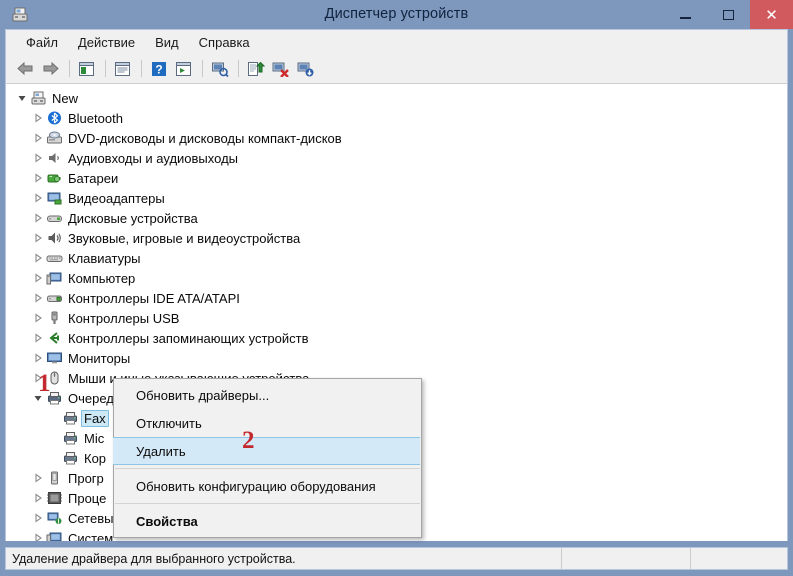 The height and width of the screenshot is (576, 793). I want to click on tree-item-label: New, so click(65, 98).